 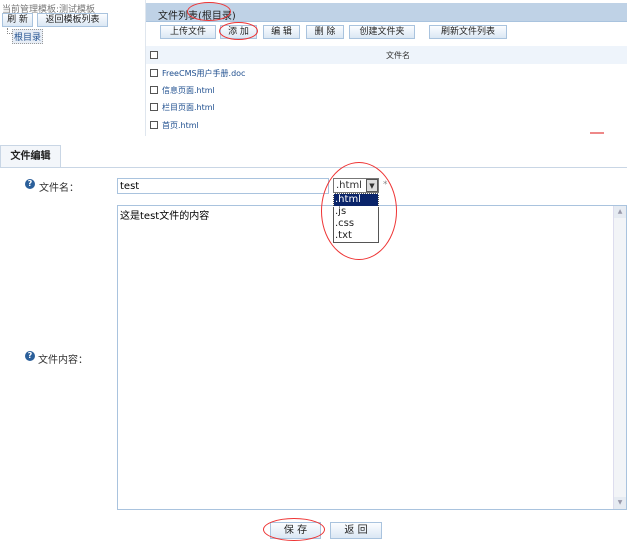 What do you see at coordinates (281, 32) in the screenshot?
I see `edit-button: 编 辑` at bounding box center [281, 32].